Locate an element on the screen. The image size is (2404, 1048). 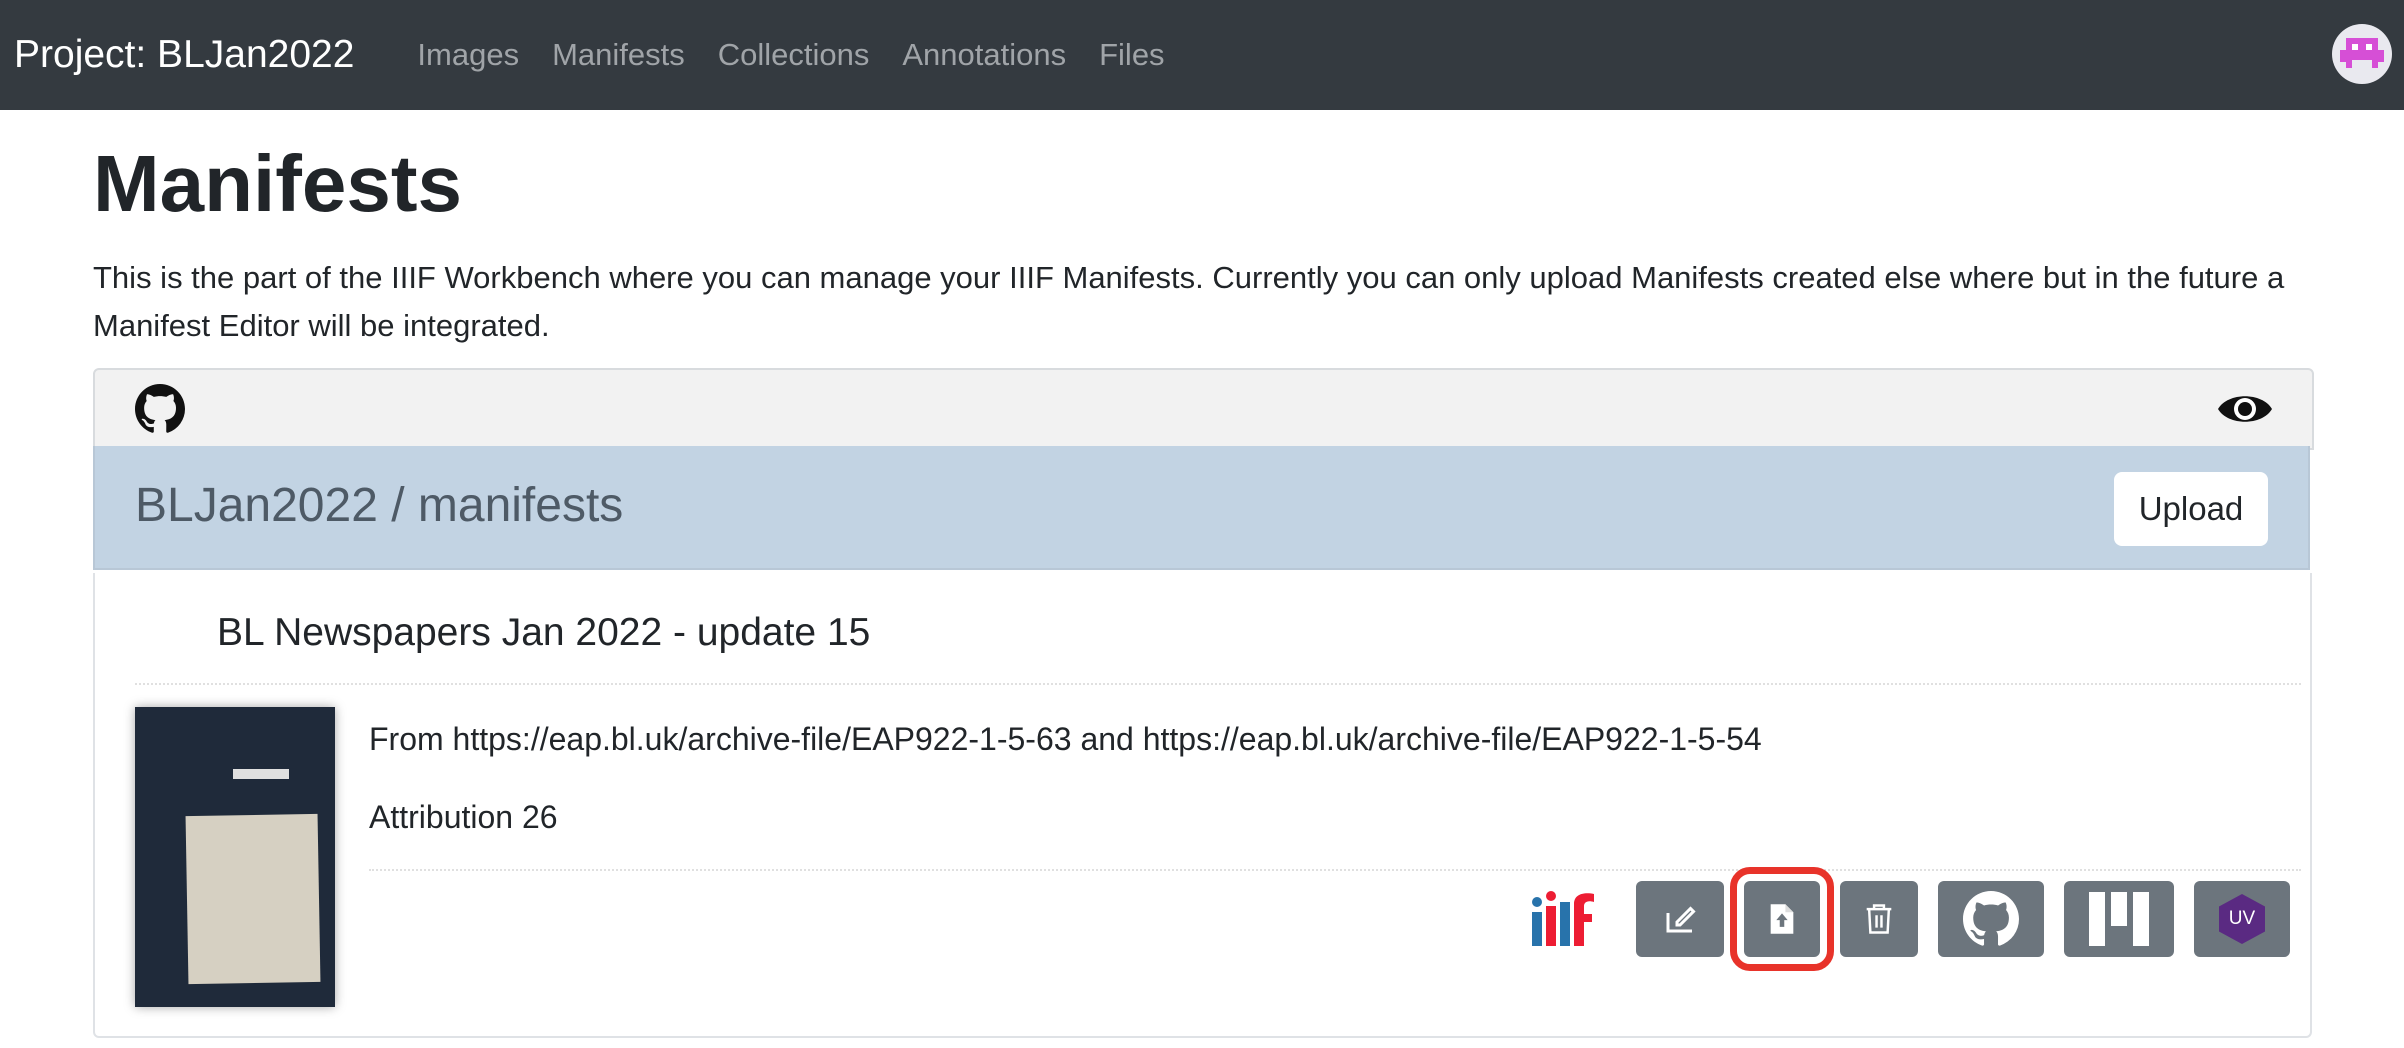
edit-icon is located at coordinates (1681, 919).